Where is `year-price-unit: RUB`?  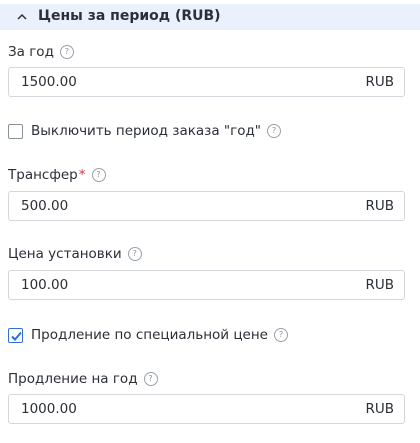
year-price-unit: RUB is located at coordinates (379, 82).